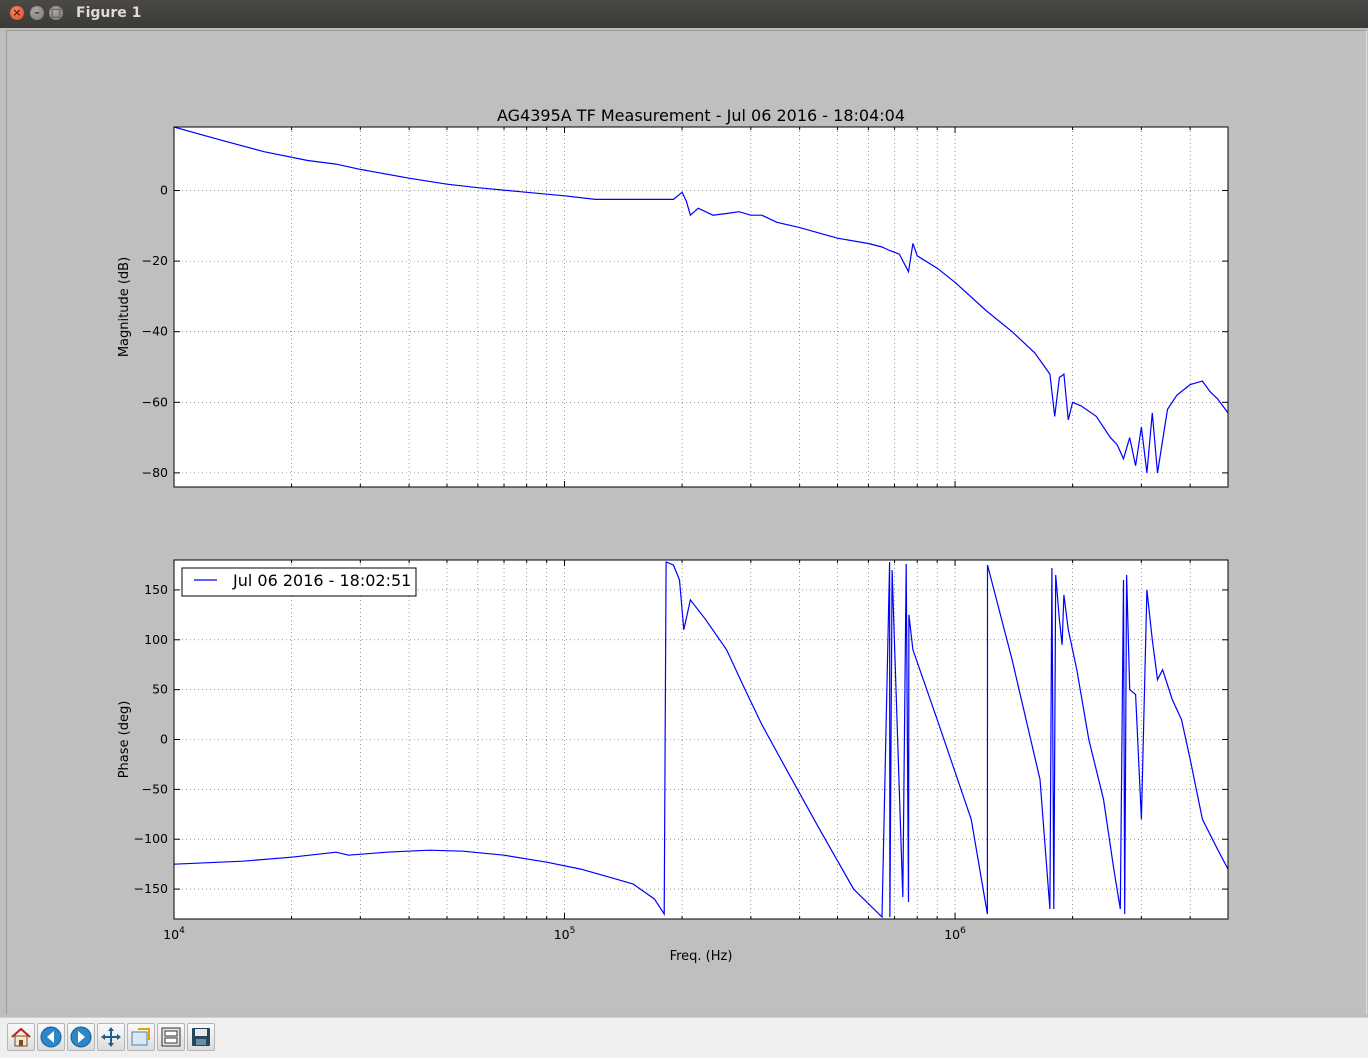 The width and height of the screenshot is (1368, 1058). I want to click on forward-arrow-icon, so click(81, 1037).